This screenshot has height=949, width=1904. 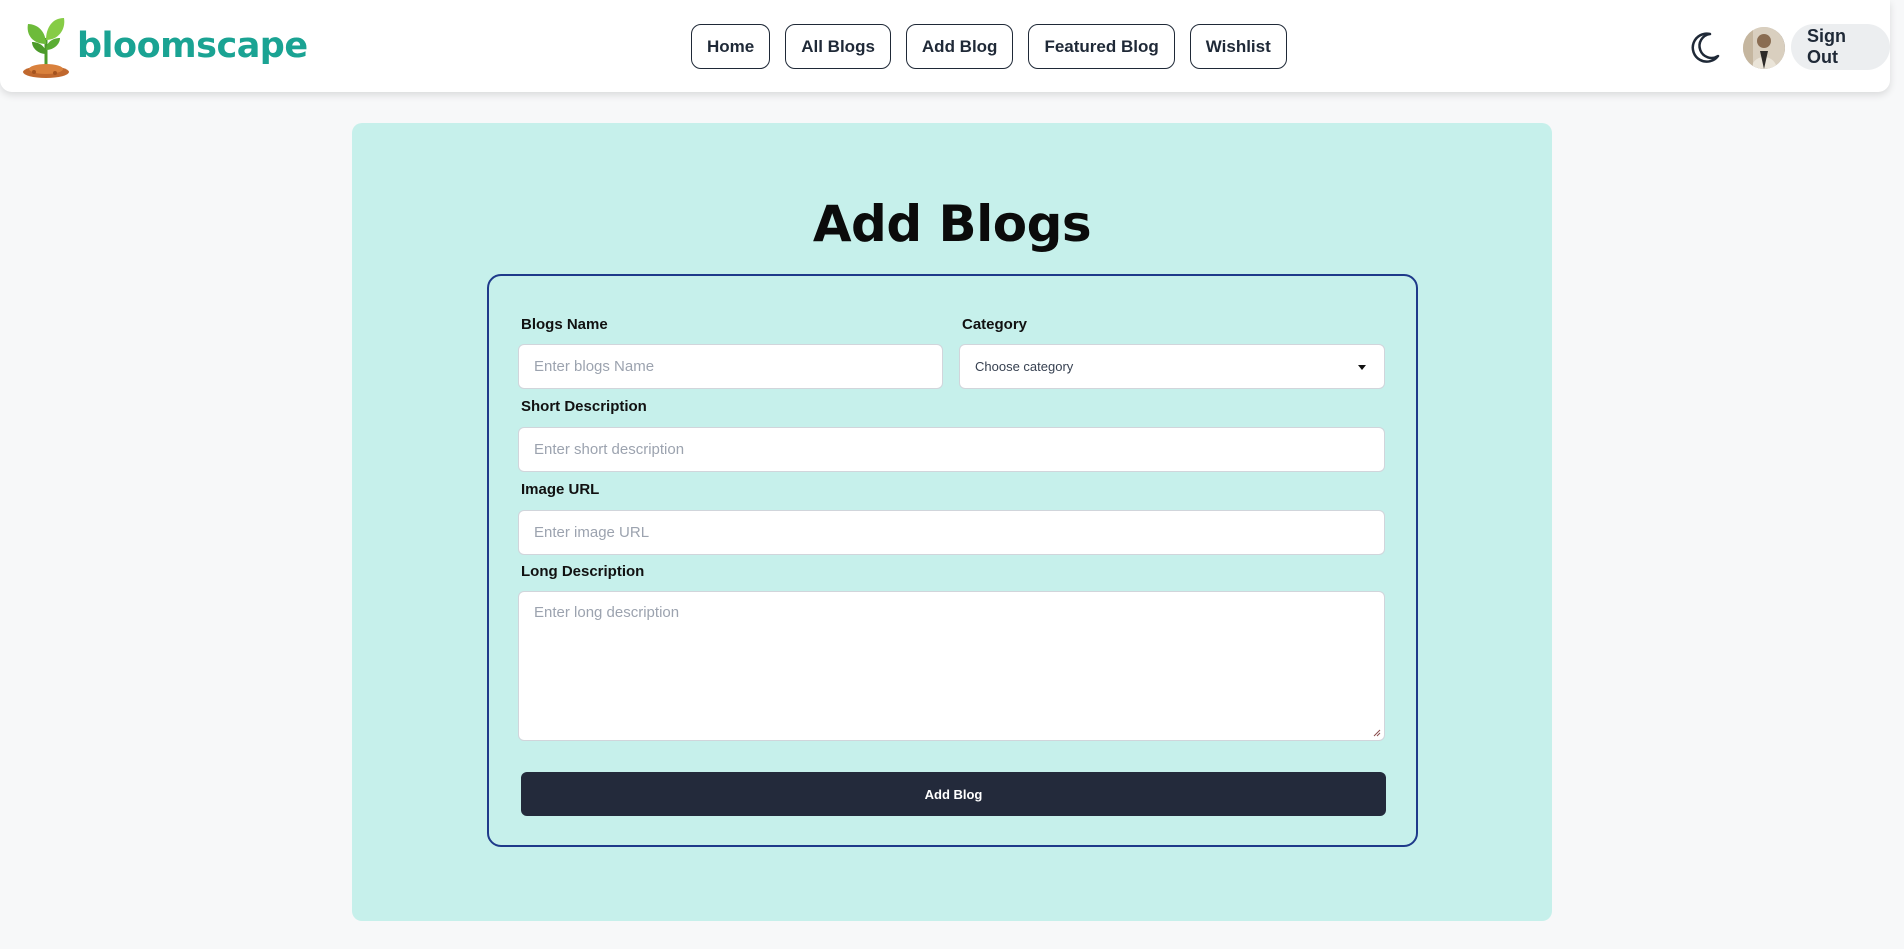 I want to click on nav-all-blogs: All Blogs, so click(x=838, y=46).